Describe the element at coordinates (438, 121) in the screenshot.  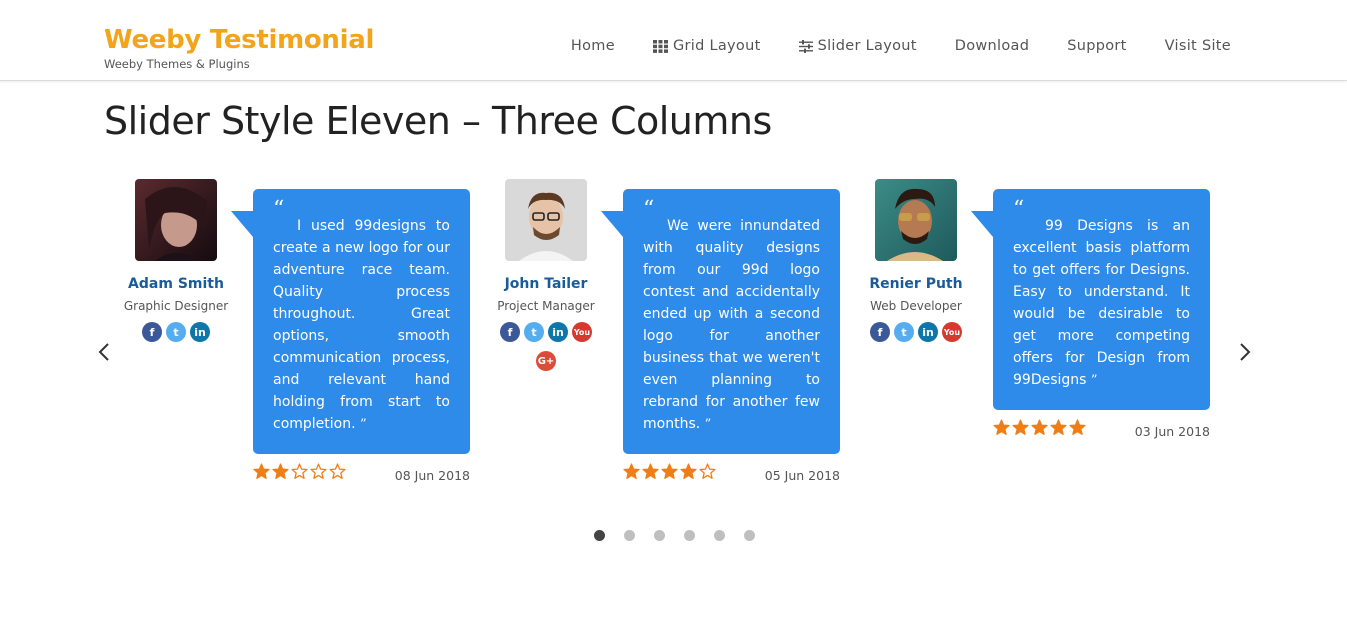
I see `page-title: Slider Style Eleven – Three Columns` at that location.